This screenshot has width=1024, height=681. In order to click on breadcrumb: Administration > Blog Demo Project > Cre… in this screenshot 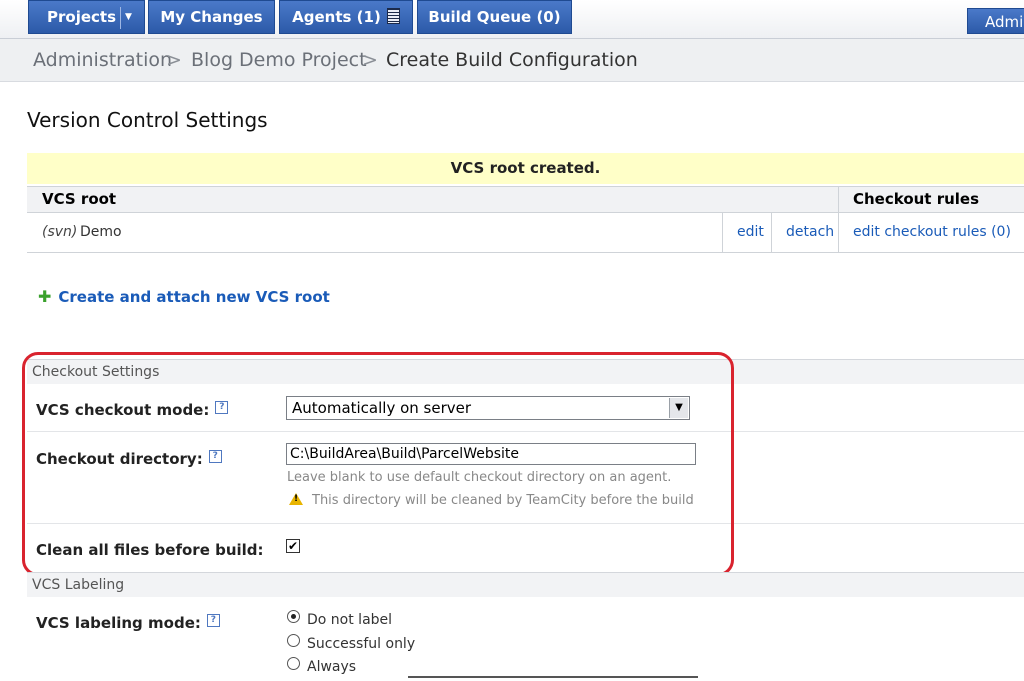, I will do `click(512, 60)`.